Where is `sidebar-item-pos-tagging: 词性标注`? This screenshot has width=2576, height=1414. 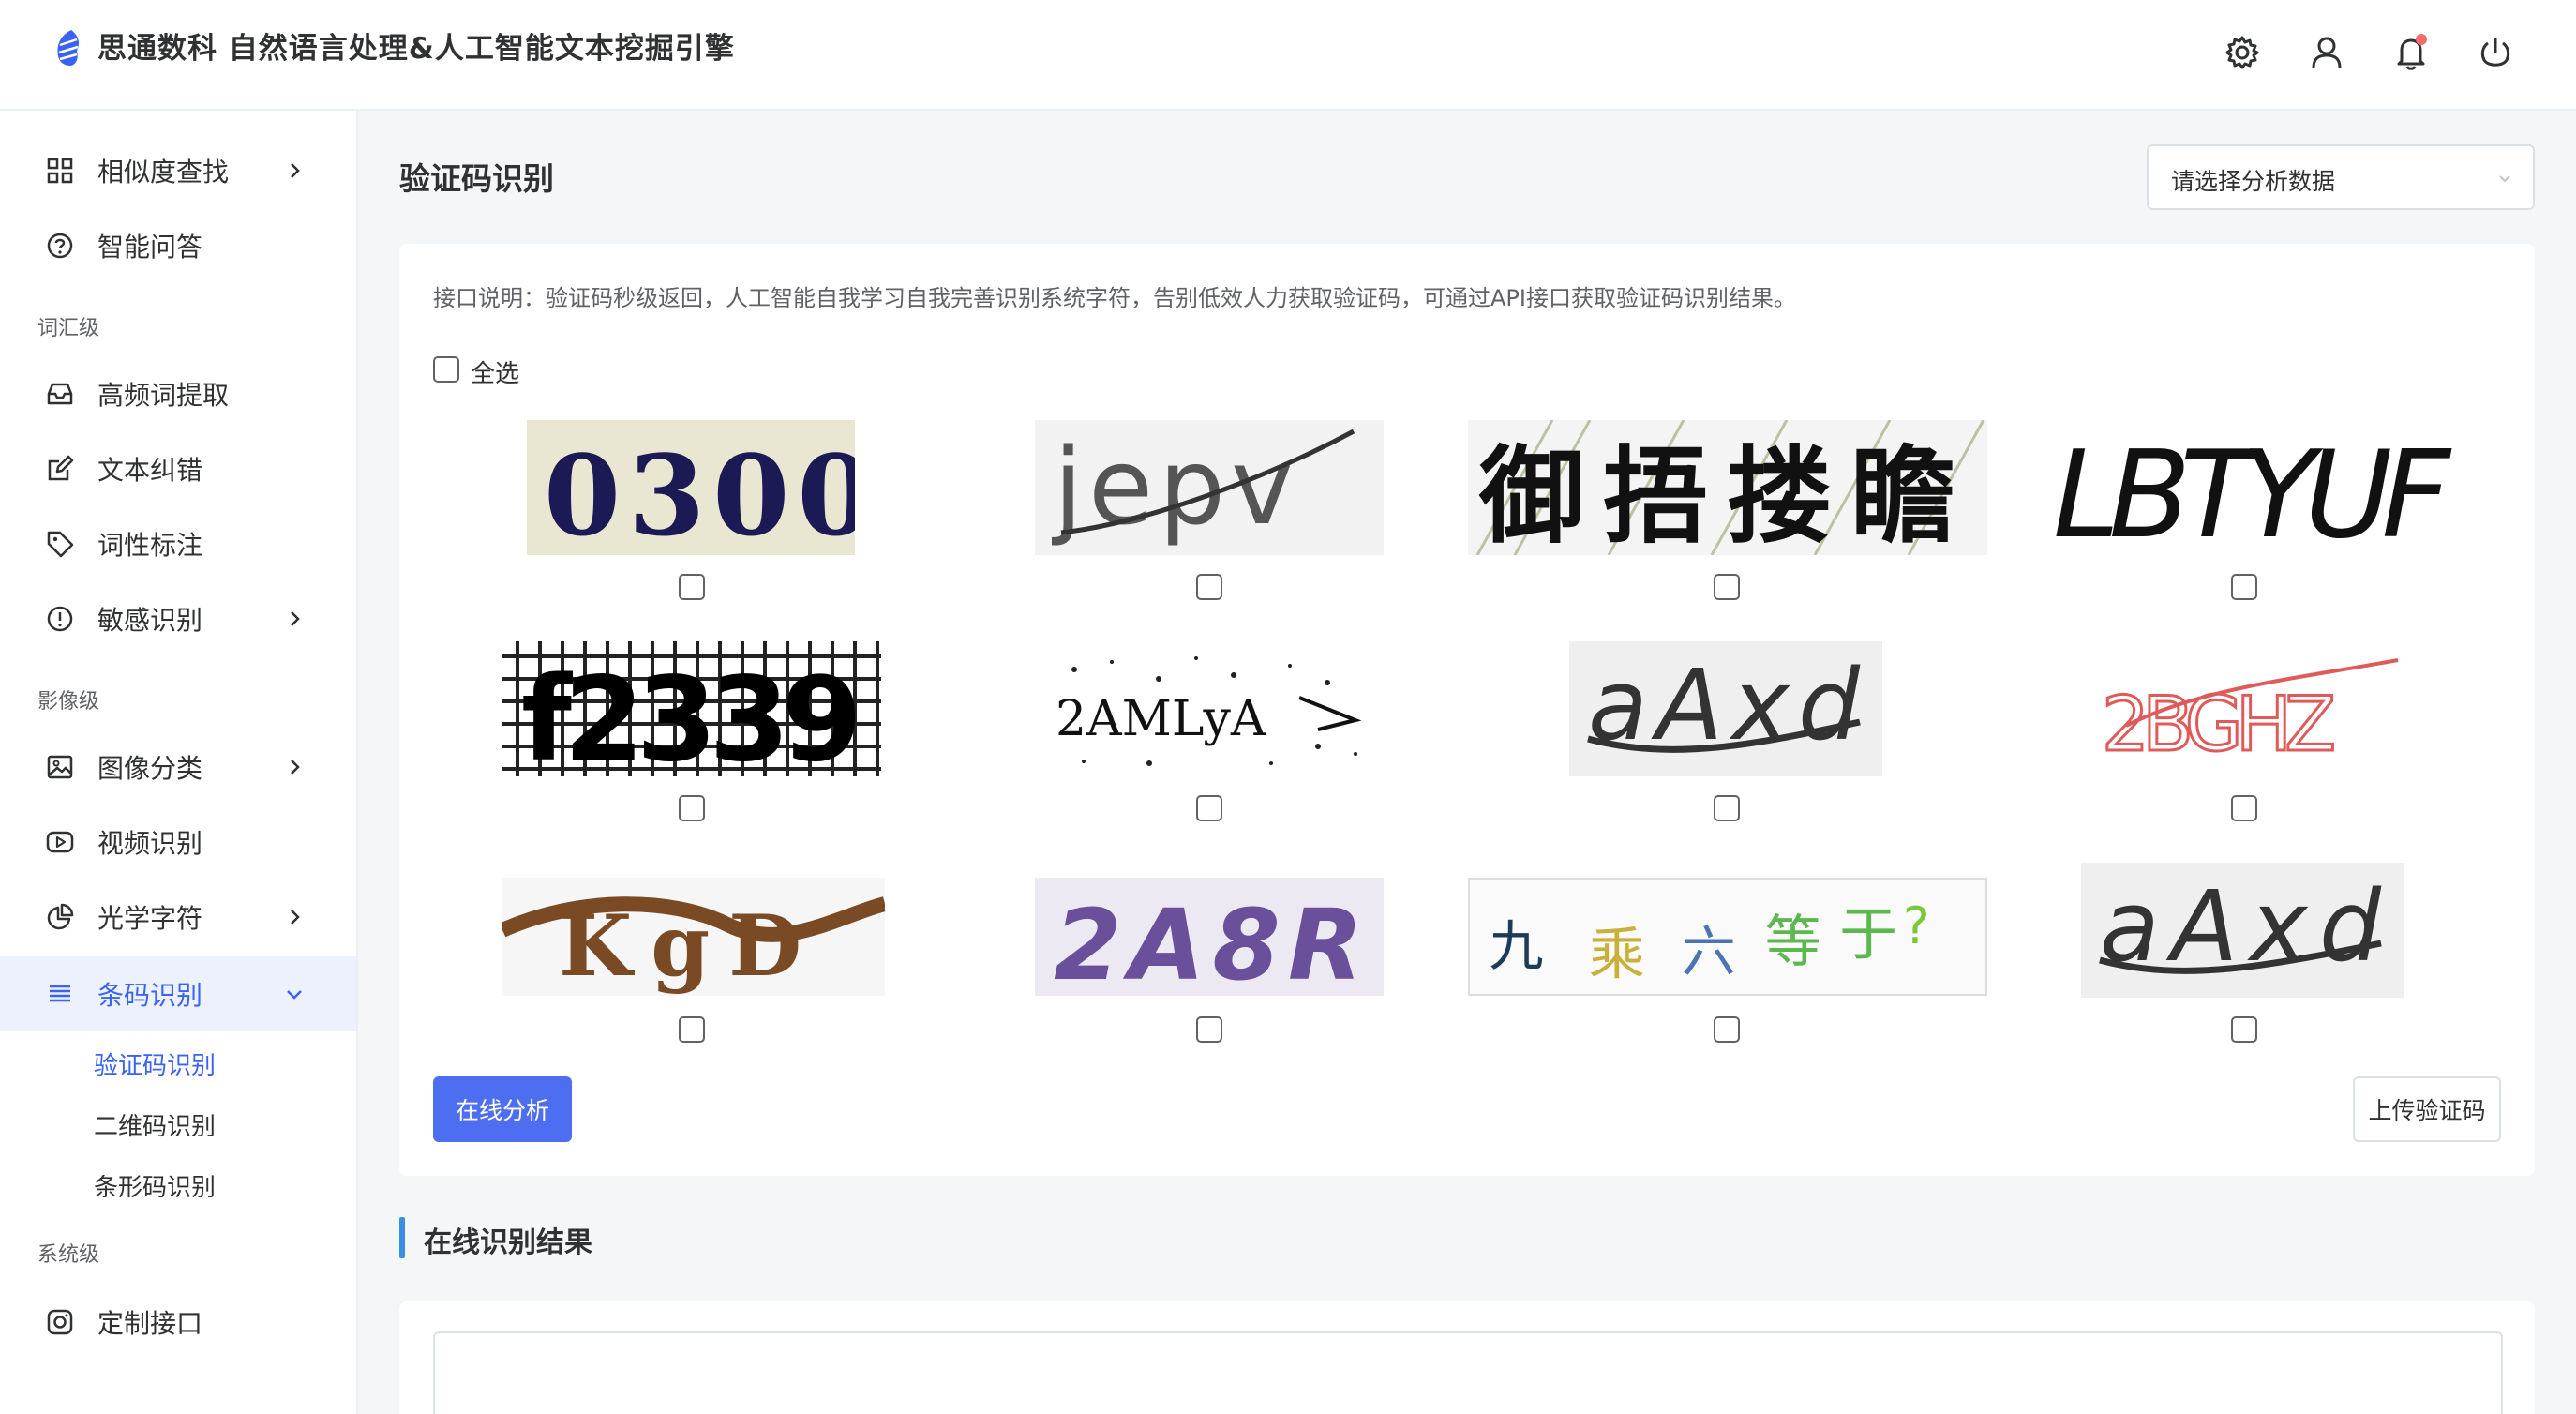
sidebar-item-pos-tagging: 词性标注 is located at coordinates (178, 543).